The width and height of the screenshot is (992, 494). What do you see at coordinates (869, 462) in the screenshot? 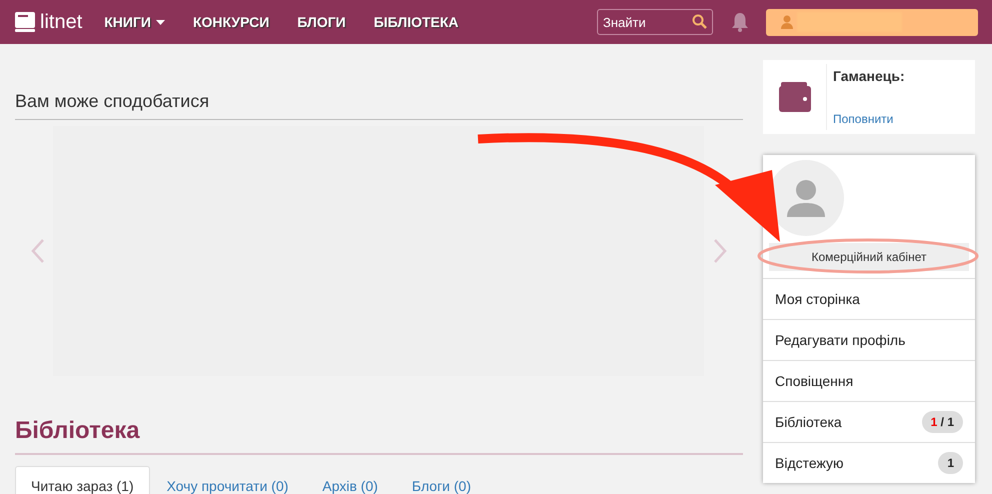
I see `menu-item: Відстежую 1` at bounding box center [869, 462].